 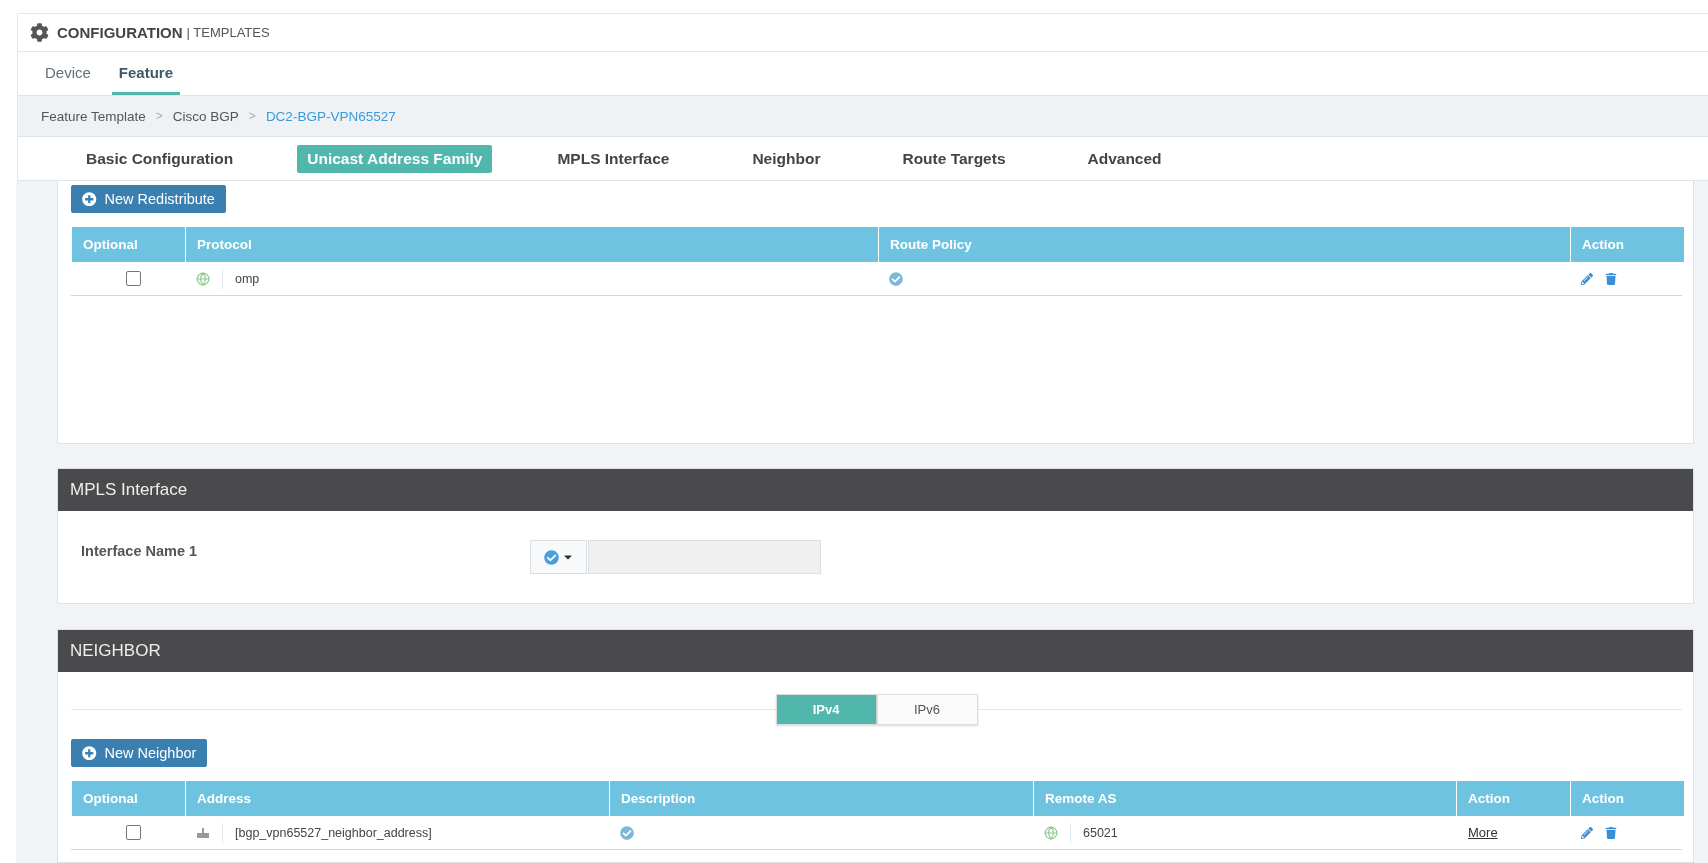 What do you see at coordinates (927, 709) in the screenshot?
I see `ip-version-toggle: IPv6` at bounding box center [927, 709].